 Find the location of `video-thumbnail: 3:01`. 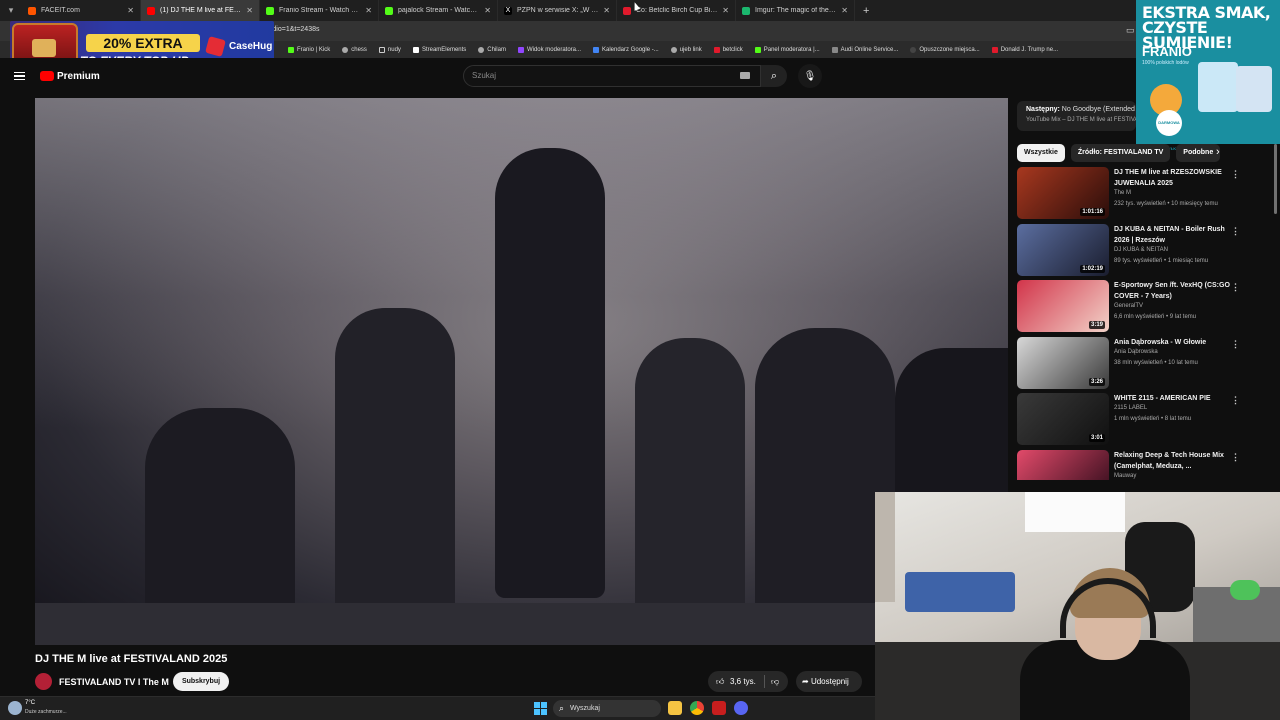

video-thumbnail: 3:01 is located at coordinates (1063, 419).